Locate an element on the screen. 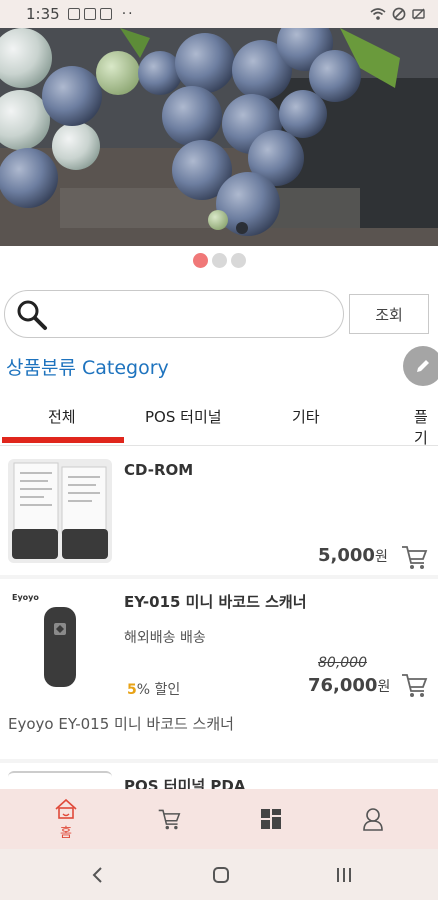 This screenshot has width=438, height=900. search-icon is located at coordinates (32, 315).